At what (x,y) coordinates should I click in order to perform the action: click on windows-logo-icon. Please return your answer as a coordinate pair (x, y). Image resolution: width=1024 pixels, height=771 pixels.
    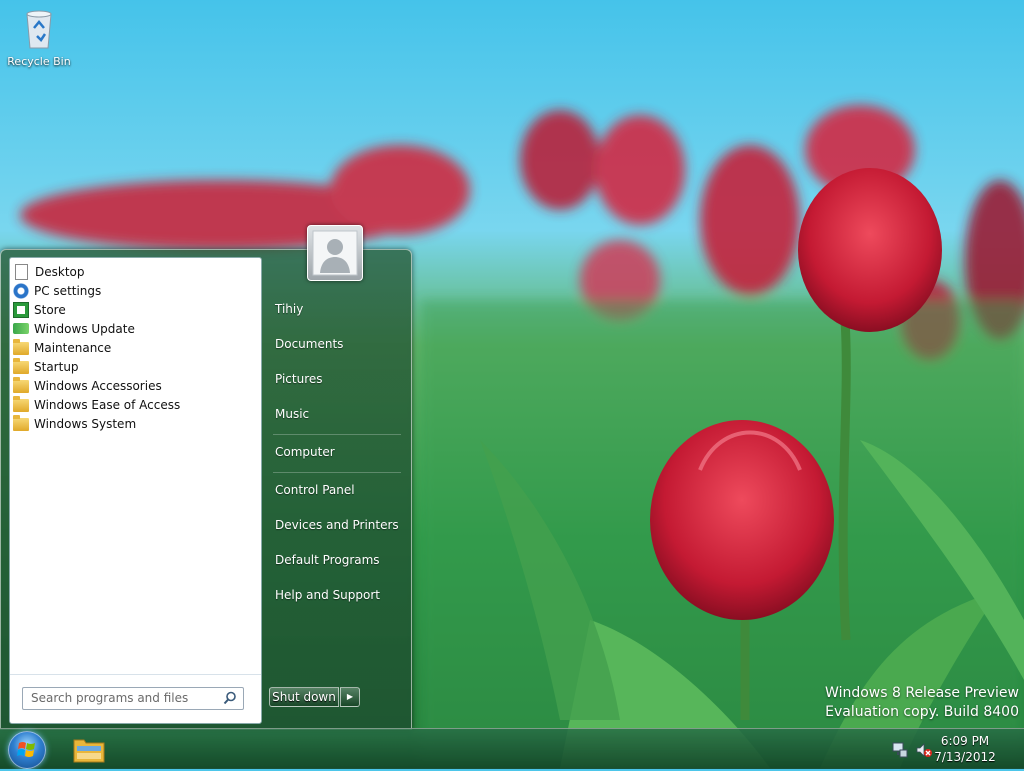
    Looking at the image, I should click on (26, 749).